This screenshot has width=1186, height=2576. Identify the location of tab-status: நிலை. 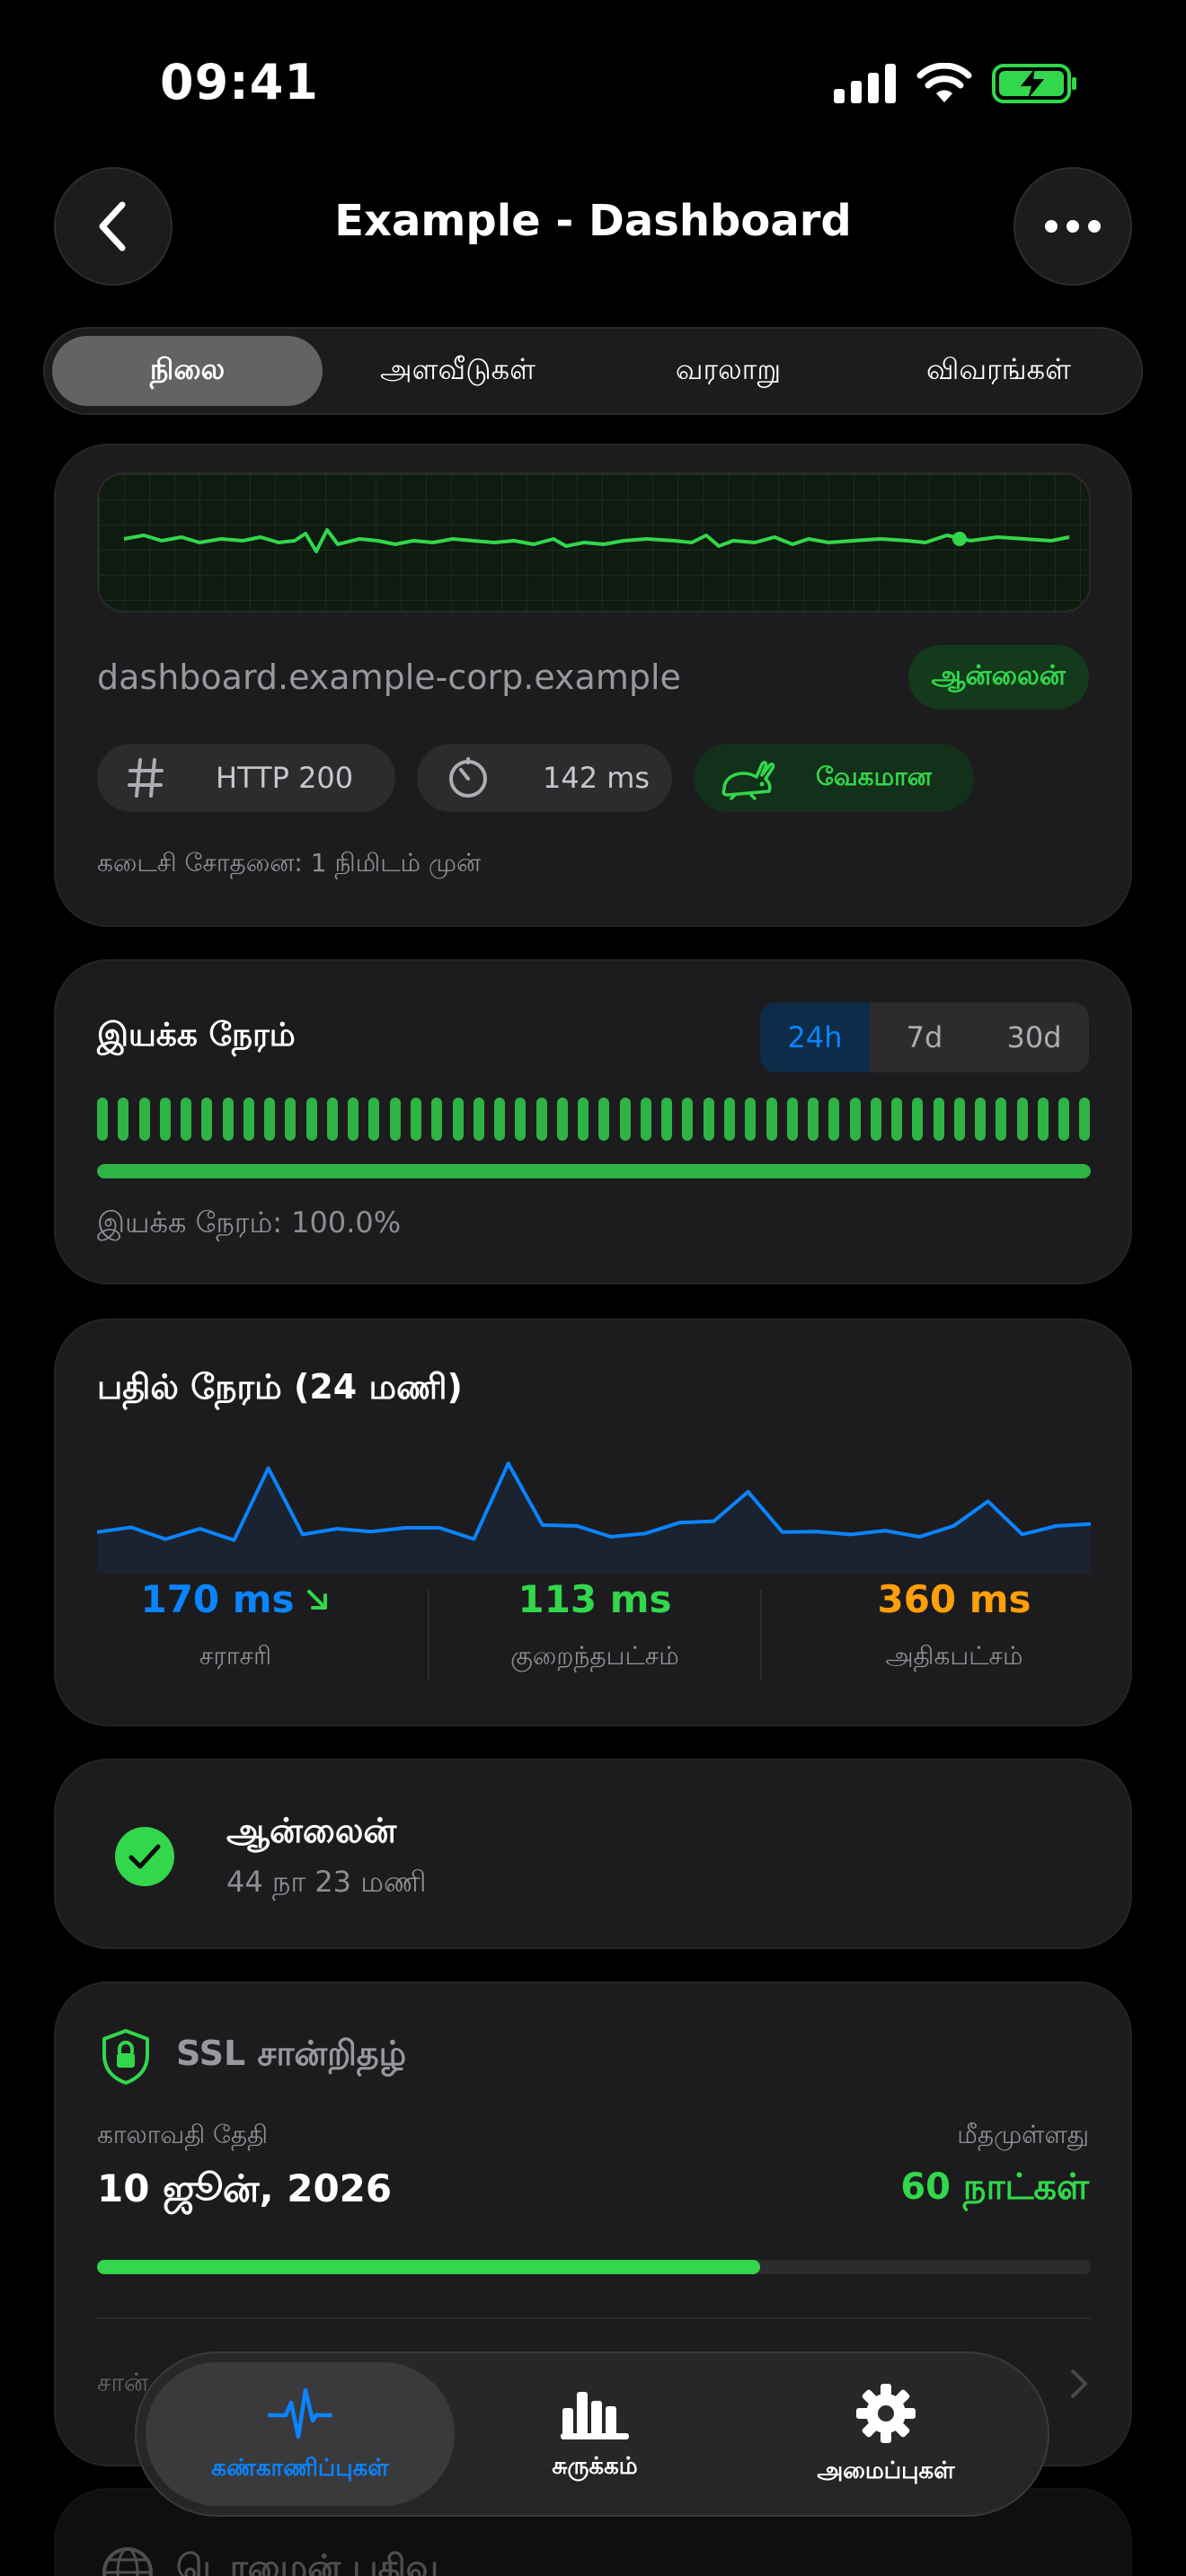
(187, 371).